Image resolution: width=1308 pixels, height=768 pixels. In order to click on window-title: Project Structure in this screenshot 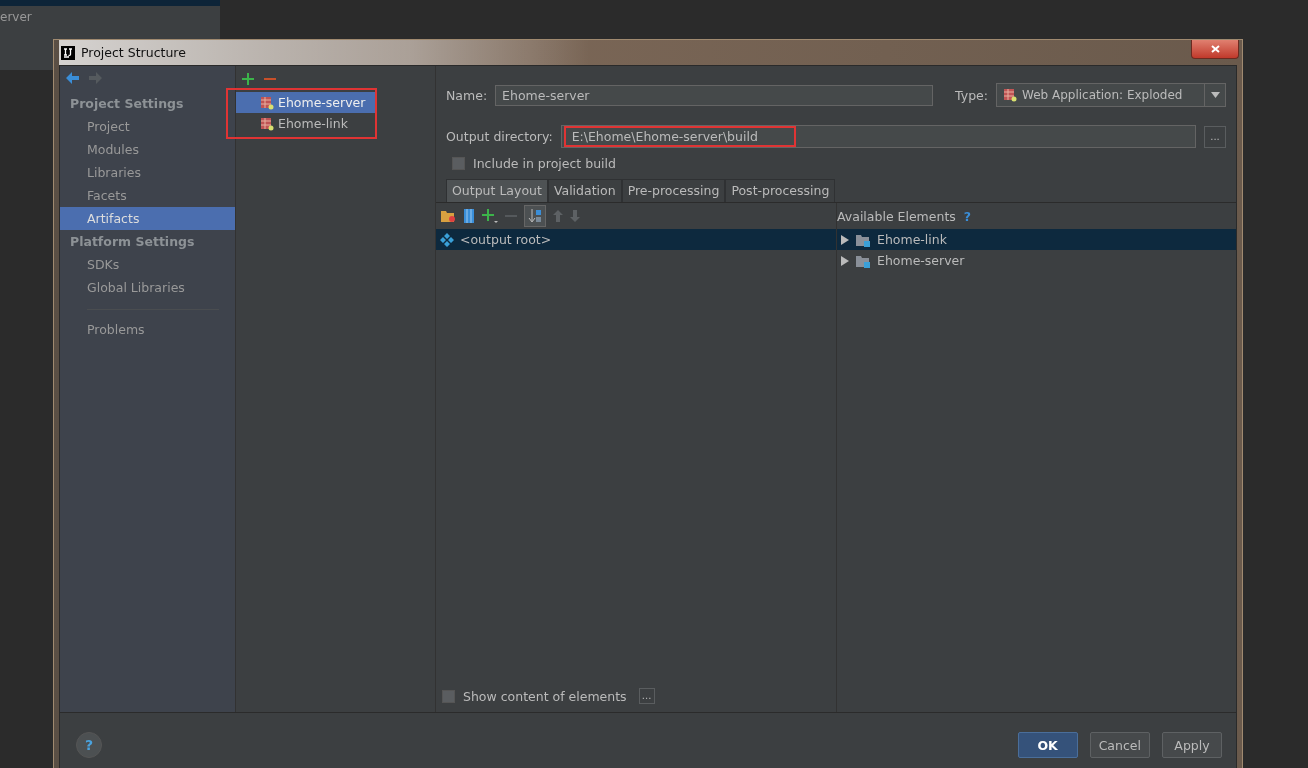, I will do `click(133, 52)`.